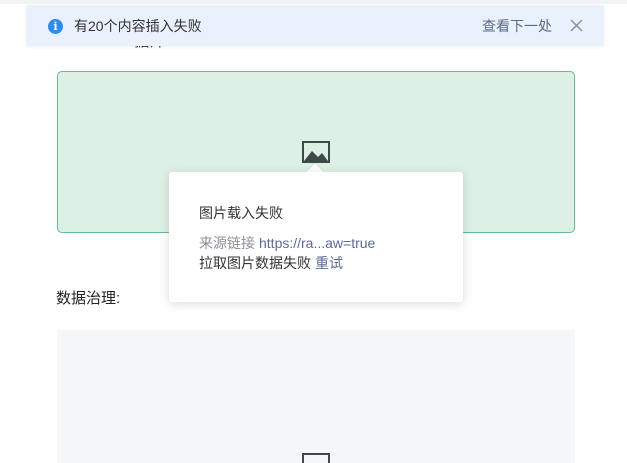 This screenshot has height=463, width=627. I want to click on source-label: 来源链接, so click(227, 243).